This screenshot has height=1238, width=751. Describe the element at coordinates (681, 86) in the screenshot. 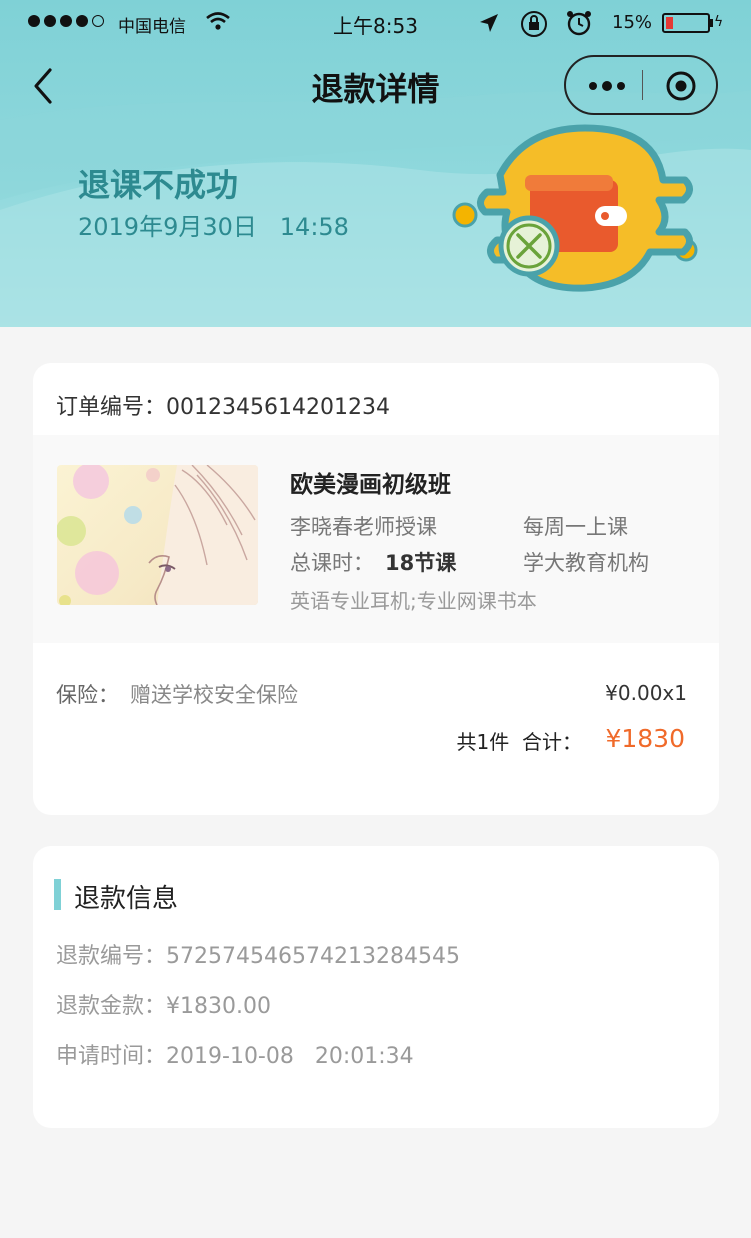

I see `target-circle-icon` at that location.